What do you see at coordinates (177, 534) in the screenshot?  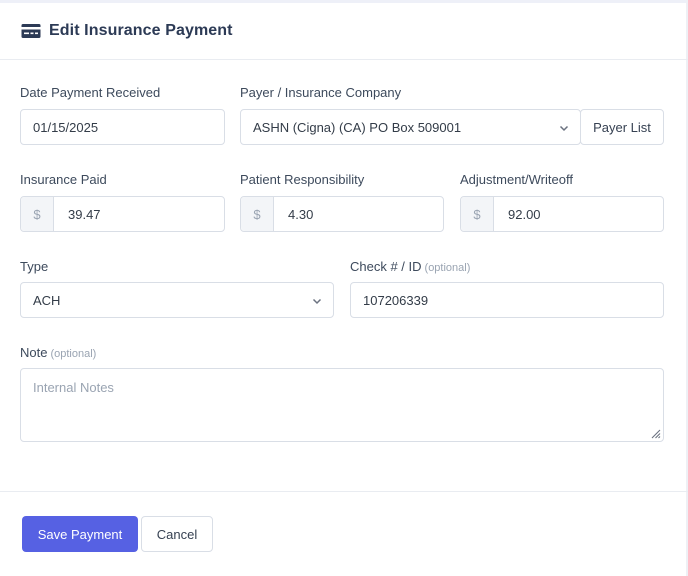 I see `cancel-button: Cancel` at bounding box center [177, 534].